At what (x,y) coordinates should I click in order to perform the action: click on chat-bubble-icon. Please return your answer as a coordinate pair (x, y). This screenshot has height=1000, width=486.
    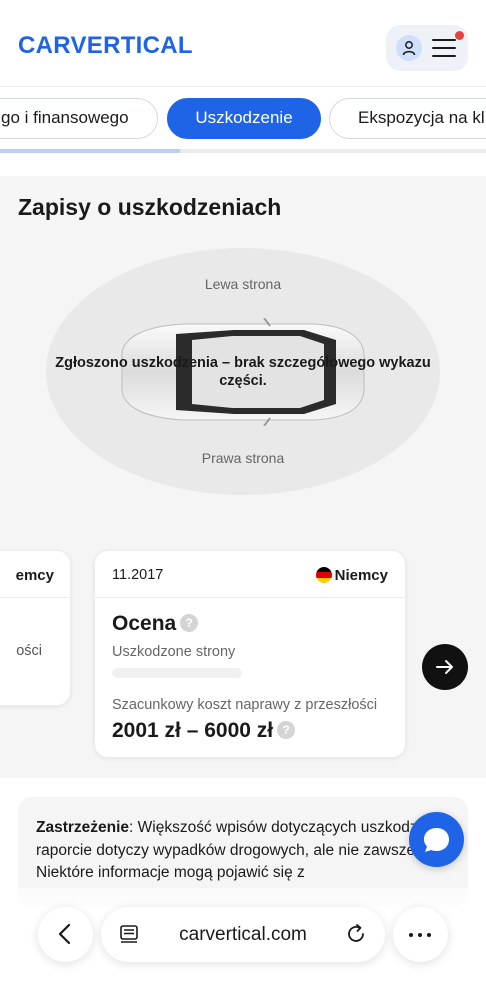
    Looking at the image, I should click on (436, 840).